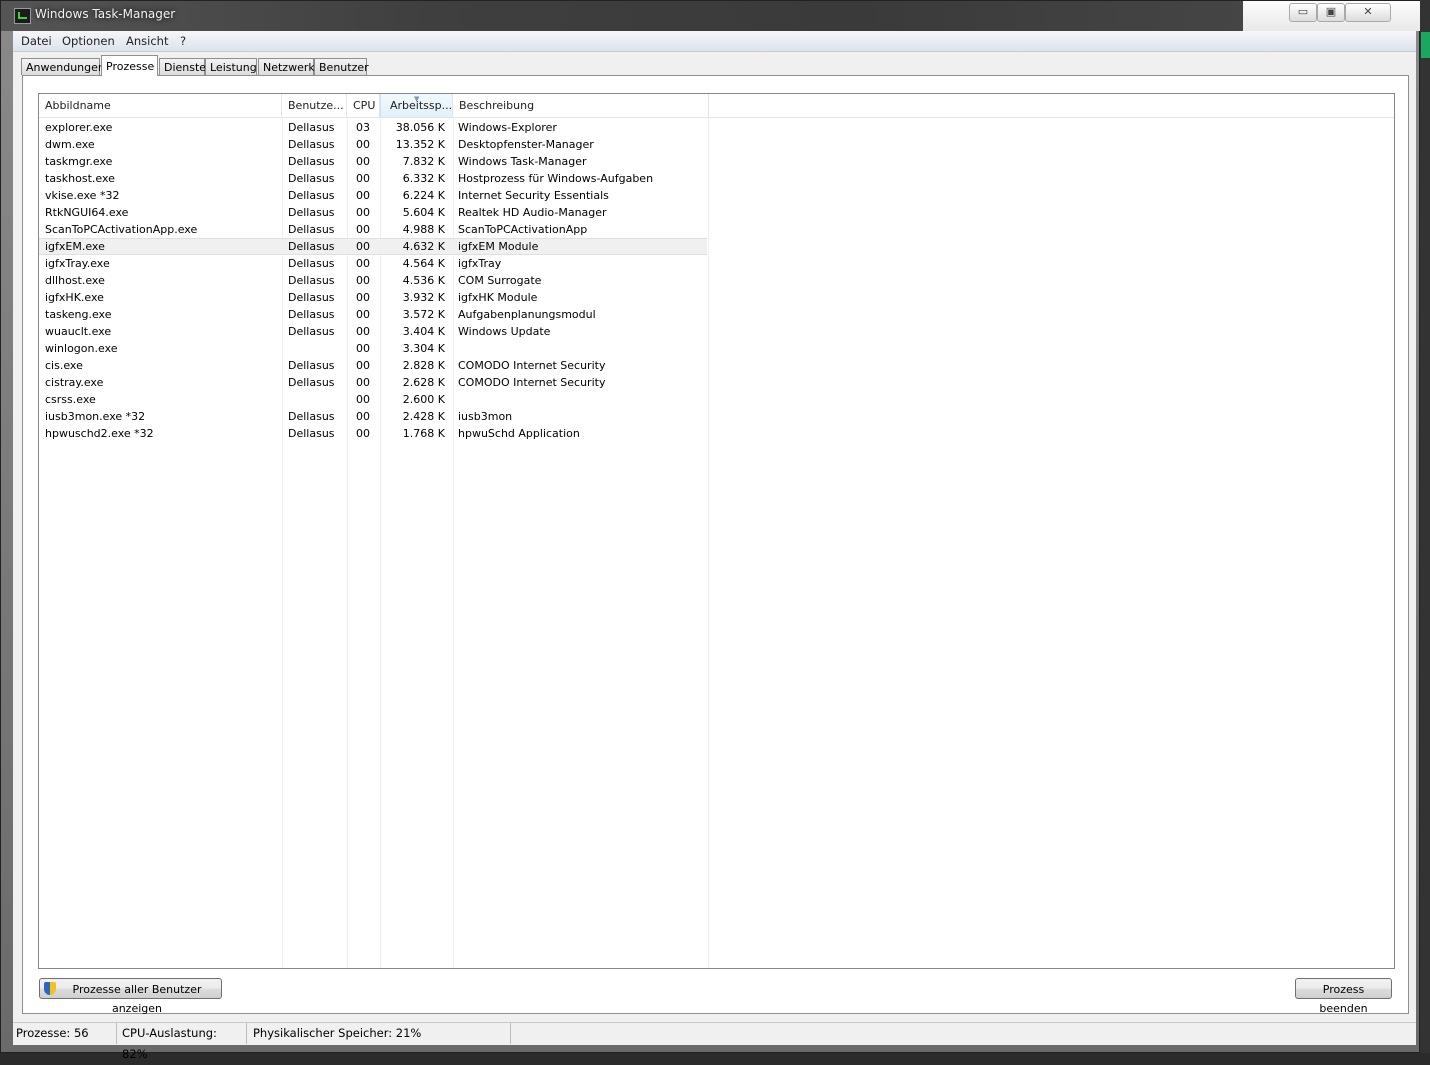 The width and height of the screenshot is (1430, 1065). Describe the element at coordinates (714, 41) in the screenshot. I see `menu-bar: Datei Optionen Ansicht ?` at that location.